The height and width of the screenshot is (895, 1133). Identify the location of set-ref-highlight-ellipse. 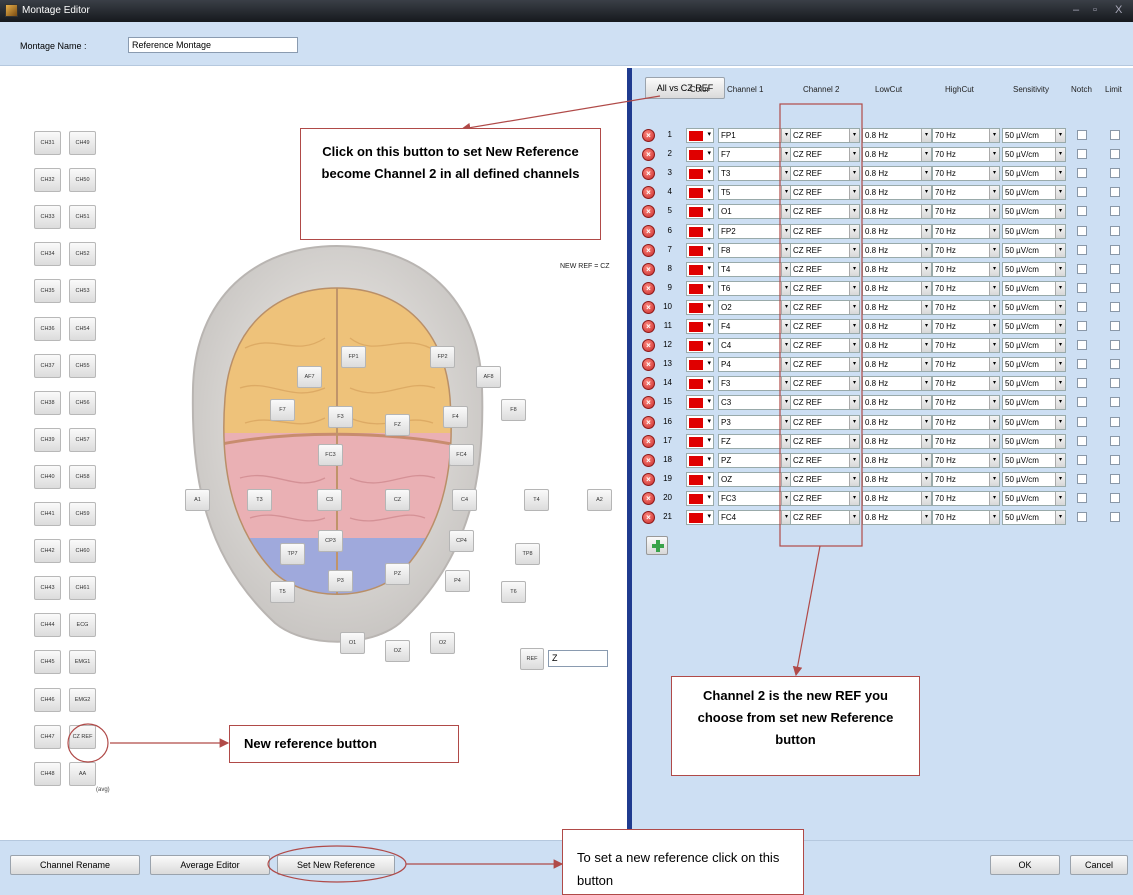
(337, 864).